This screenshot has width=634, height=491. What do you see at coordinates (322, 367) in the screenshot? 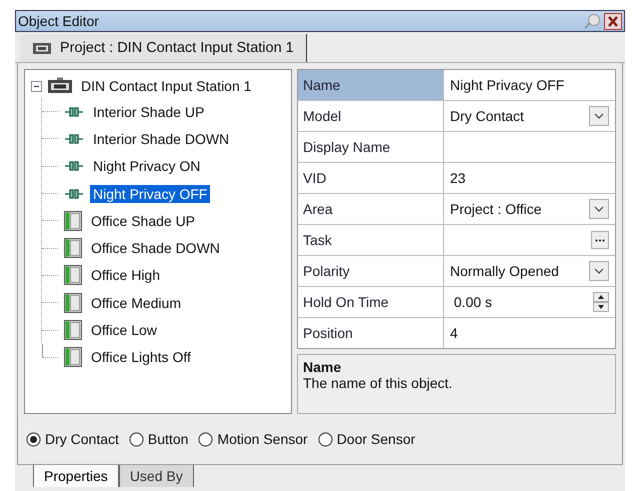
I see `description-title: Name` at bounding box center [322, 367].